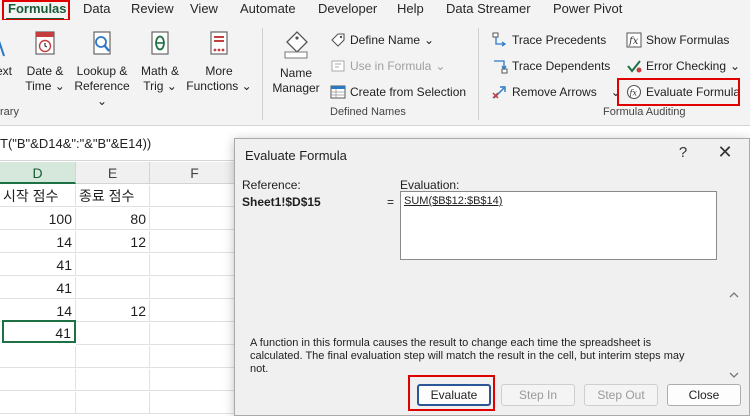 This screenshot has width=750, height=416. What do you see at coordinates (683, 152) in the screenshot?
I see `help-icon: ?` at bounding box center [683, 152].